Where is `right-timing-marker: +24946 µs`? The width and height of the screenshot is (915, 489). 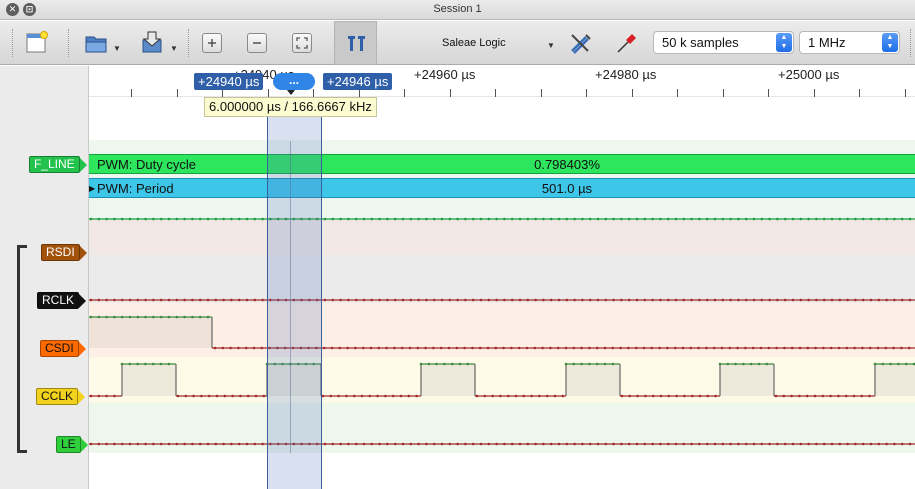
right-timing-marker: +24946 µs is located at coordinates (358, 81).